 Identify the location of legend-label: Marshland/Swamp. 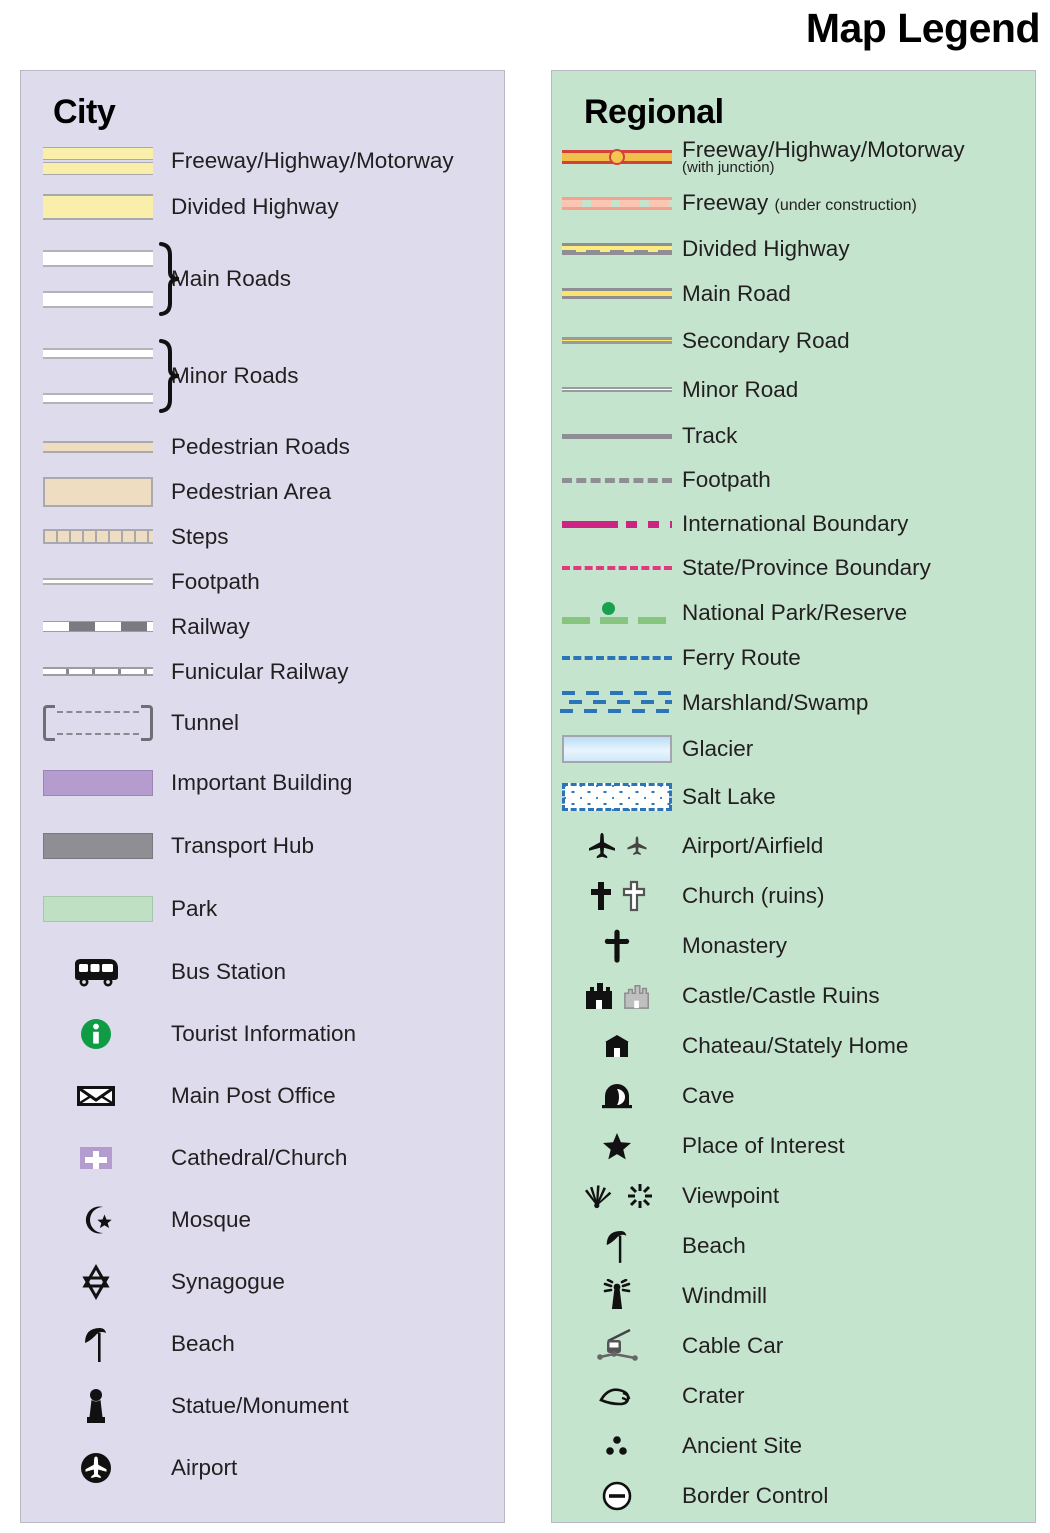
(775, 703).